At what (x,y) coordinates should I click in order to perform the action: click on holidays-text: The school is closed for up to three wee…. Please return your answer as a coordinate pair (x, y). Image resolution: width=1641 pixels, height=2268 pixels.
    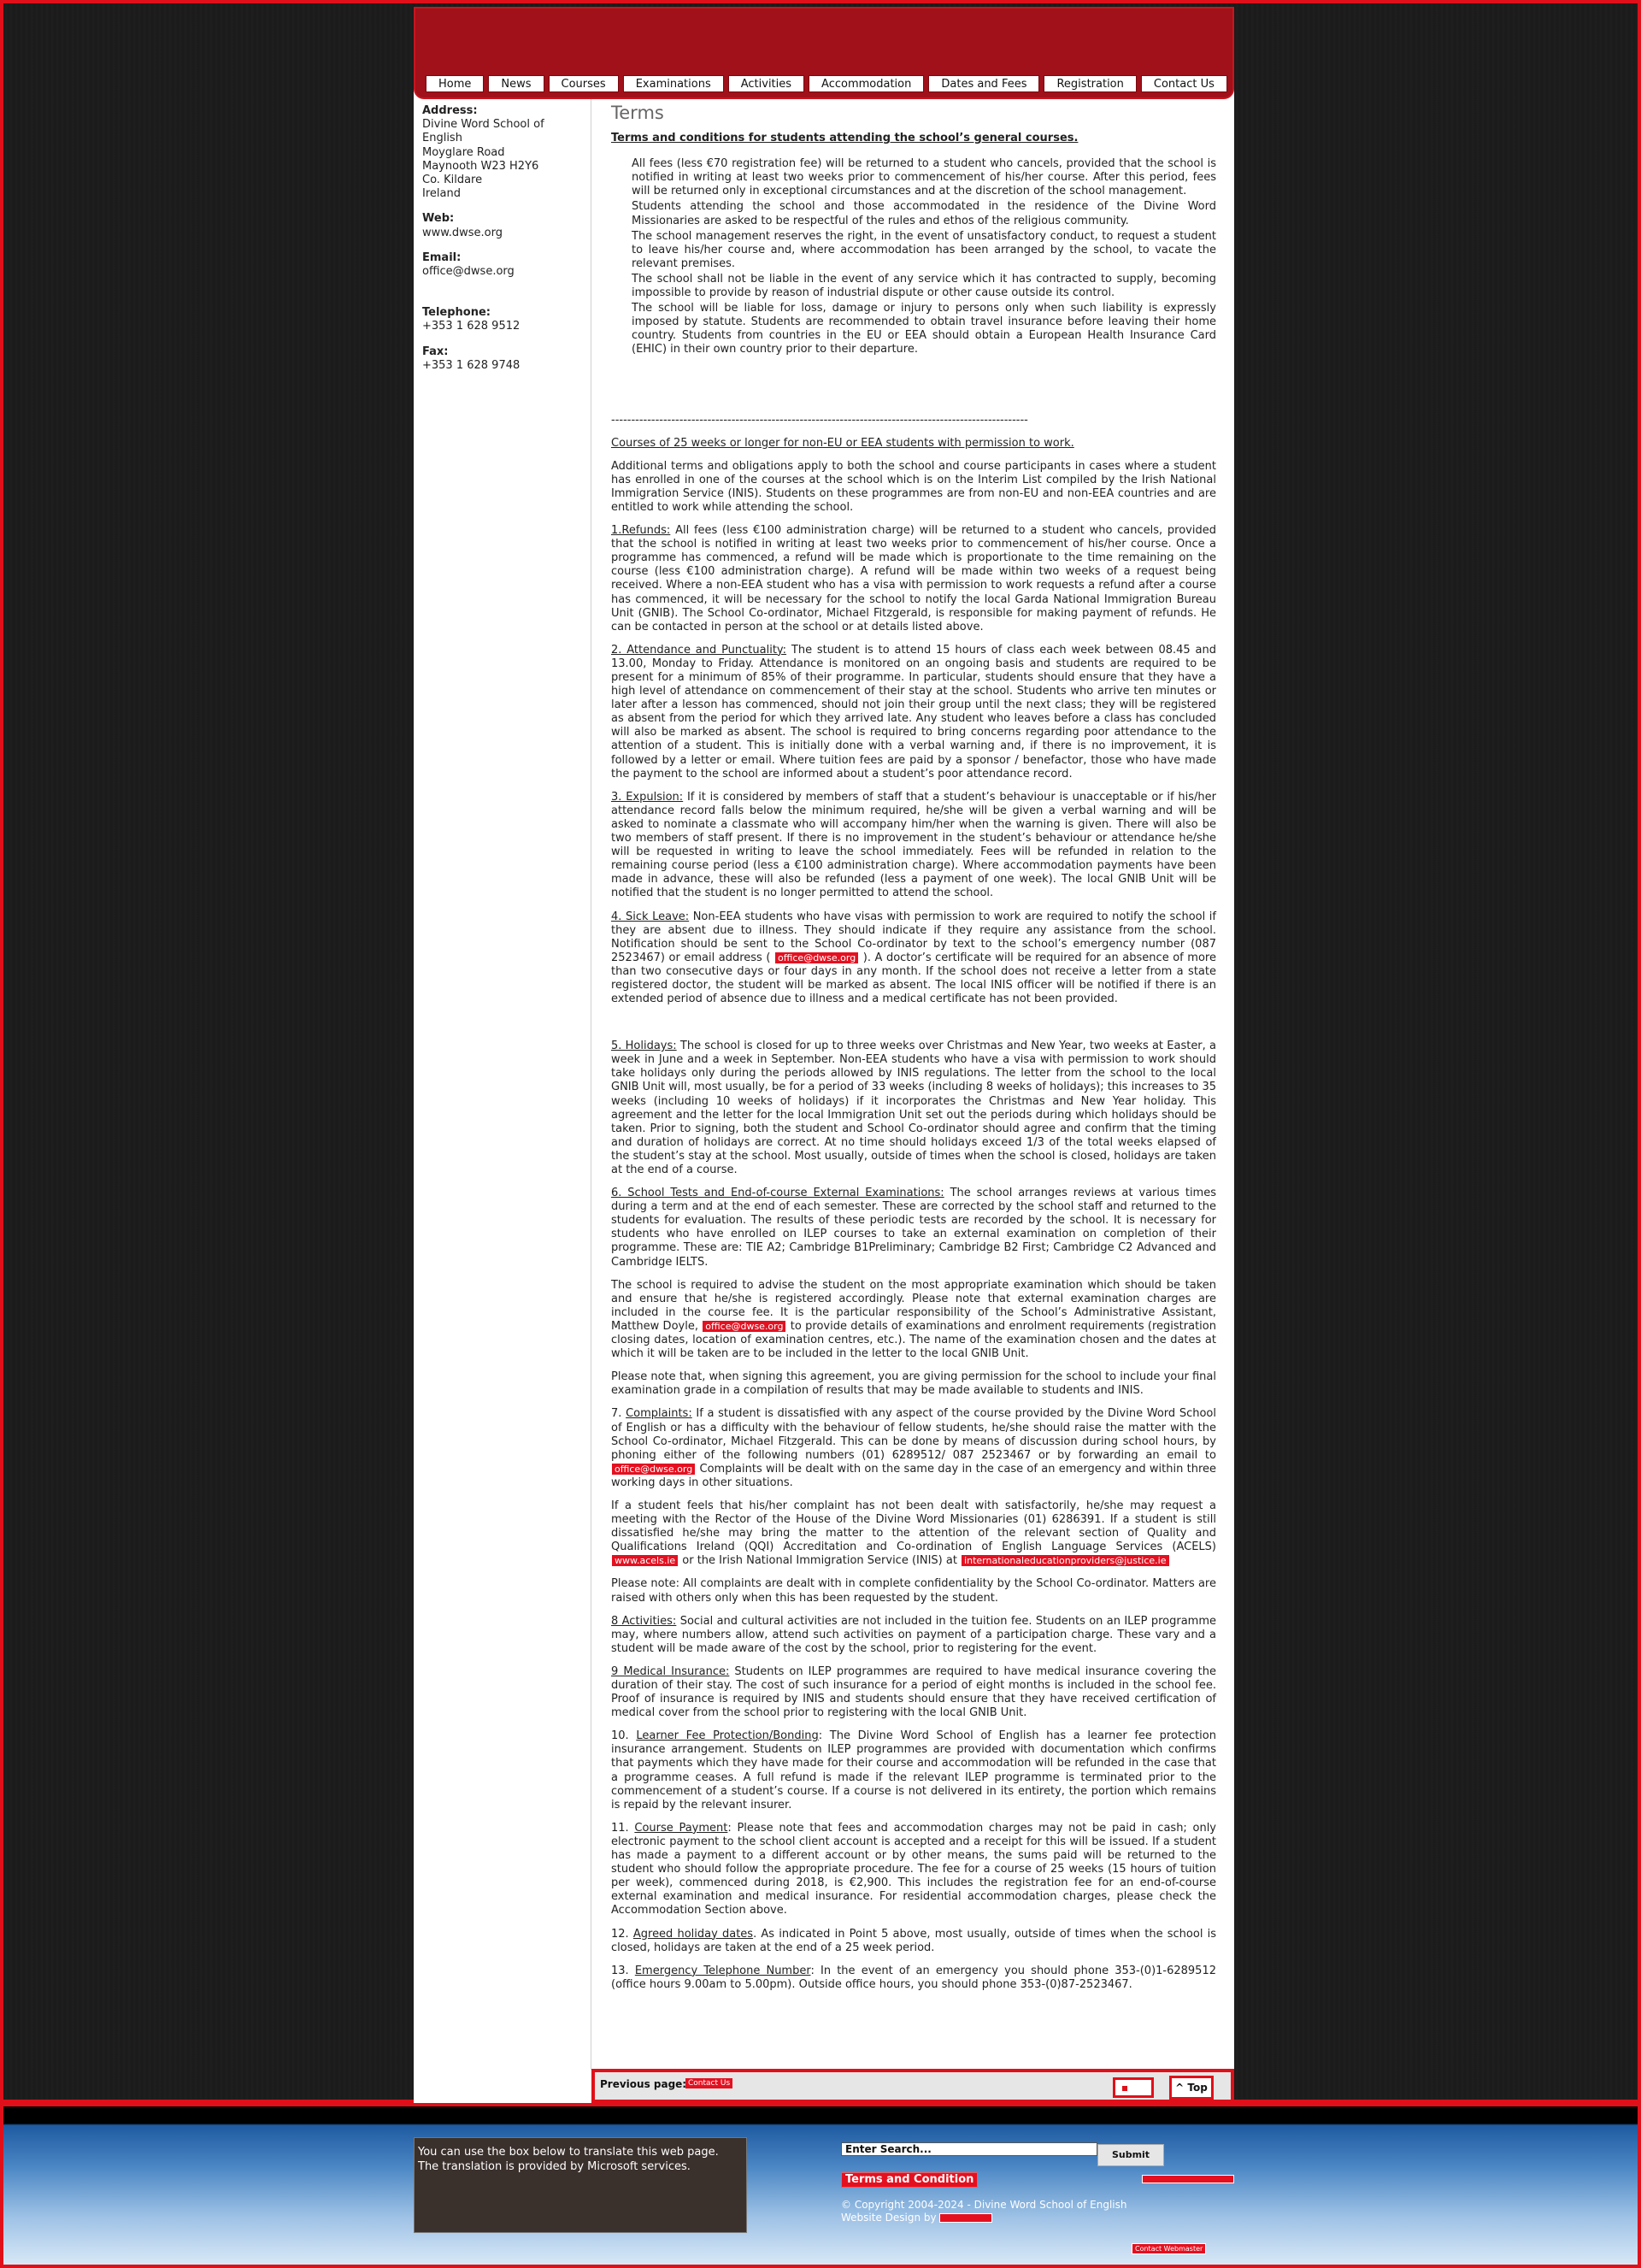
    Looking at the image, I should click on (914, 1108).